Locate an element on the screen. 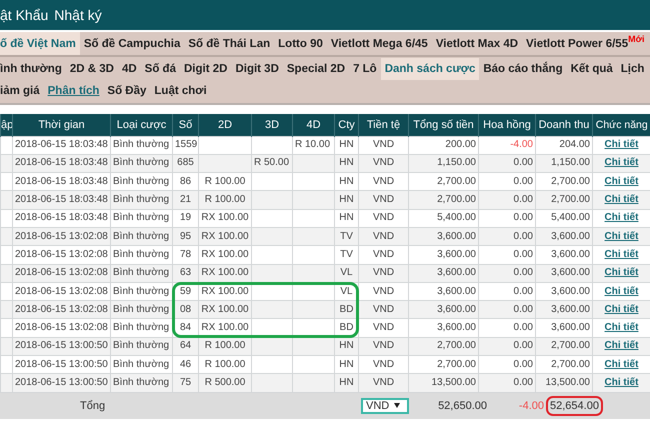 This screenshot has height=440, width=650. sub-menu-item: ình thường is located at coordinates (33, 69).